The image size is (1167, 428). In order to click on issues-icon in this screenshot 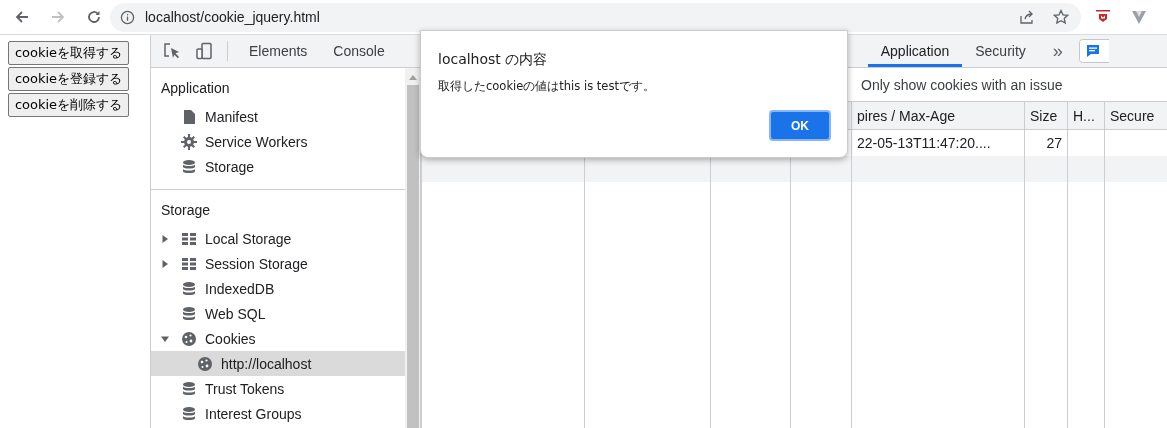, I will do `click(1093, 51)`.